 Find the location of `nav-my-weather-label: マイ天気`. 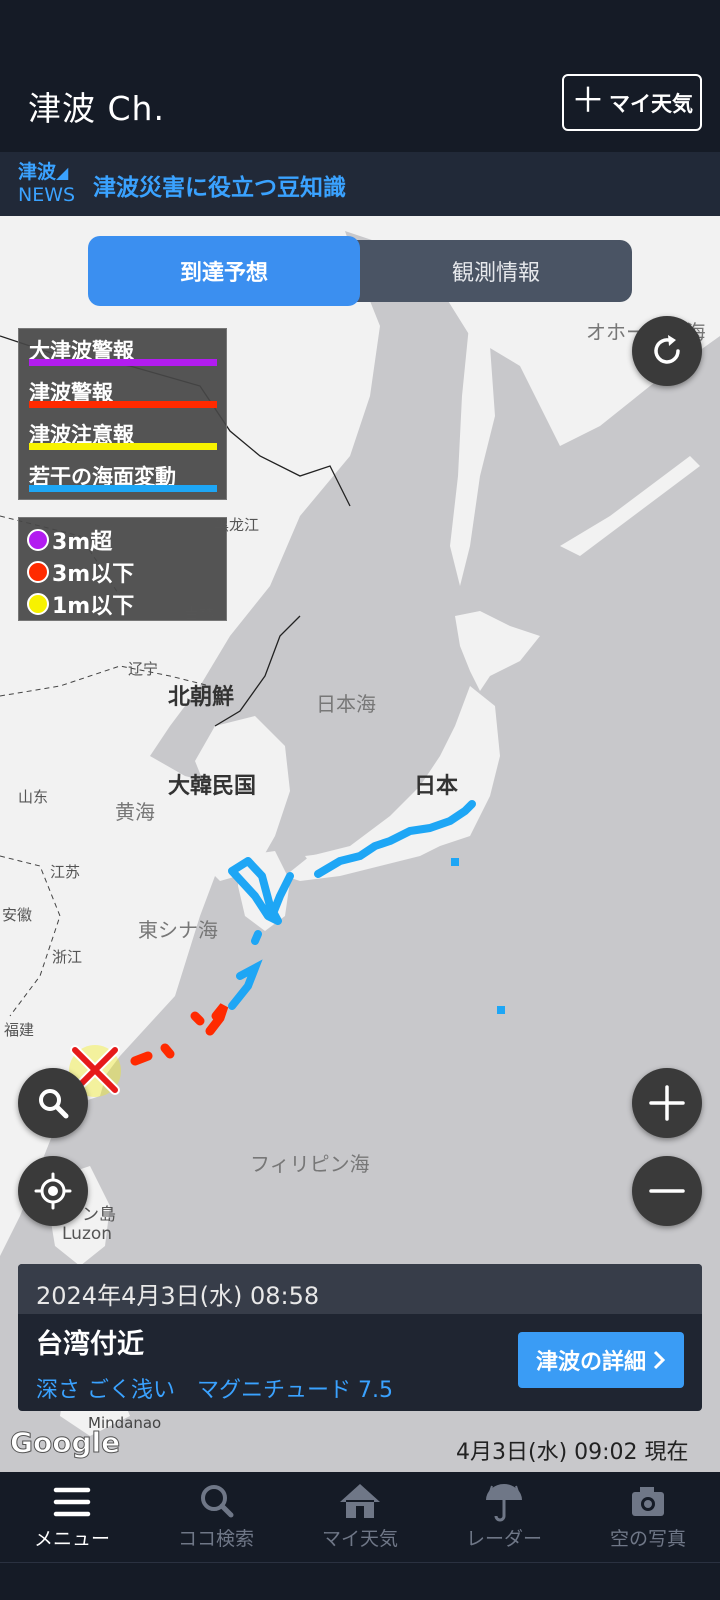

nav-my-weather-label: マイ天気 is located at coordinates (359, 1539).